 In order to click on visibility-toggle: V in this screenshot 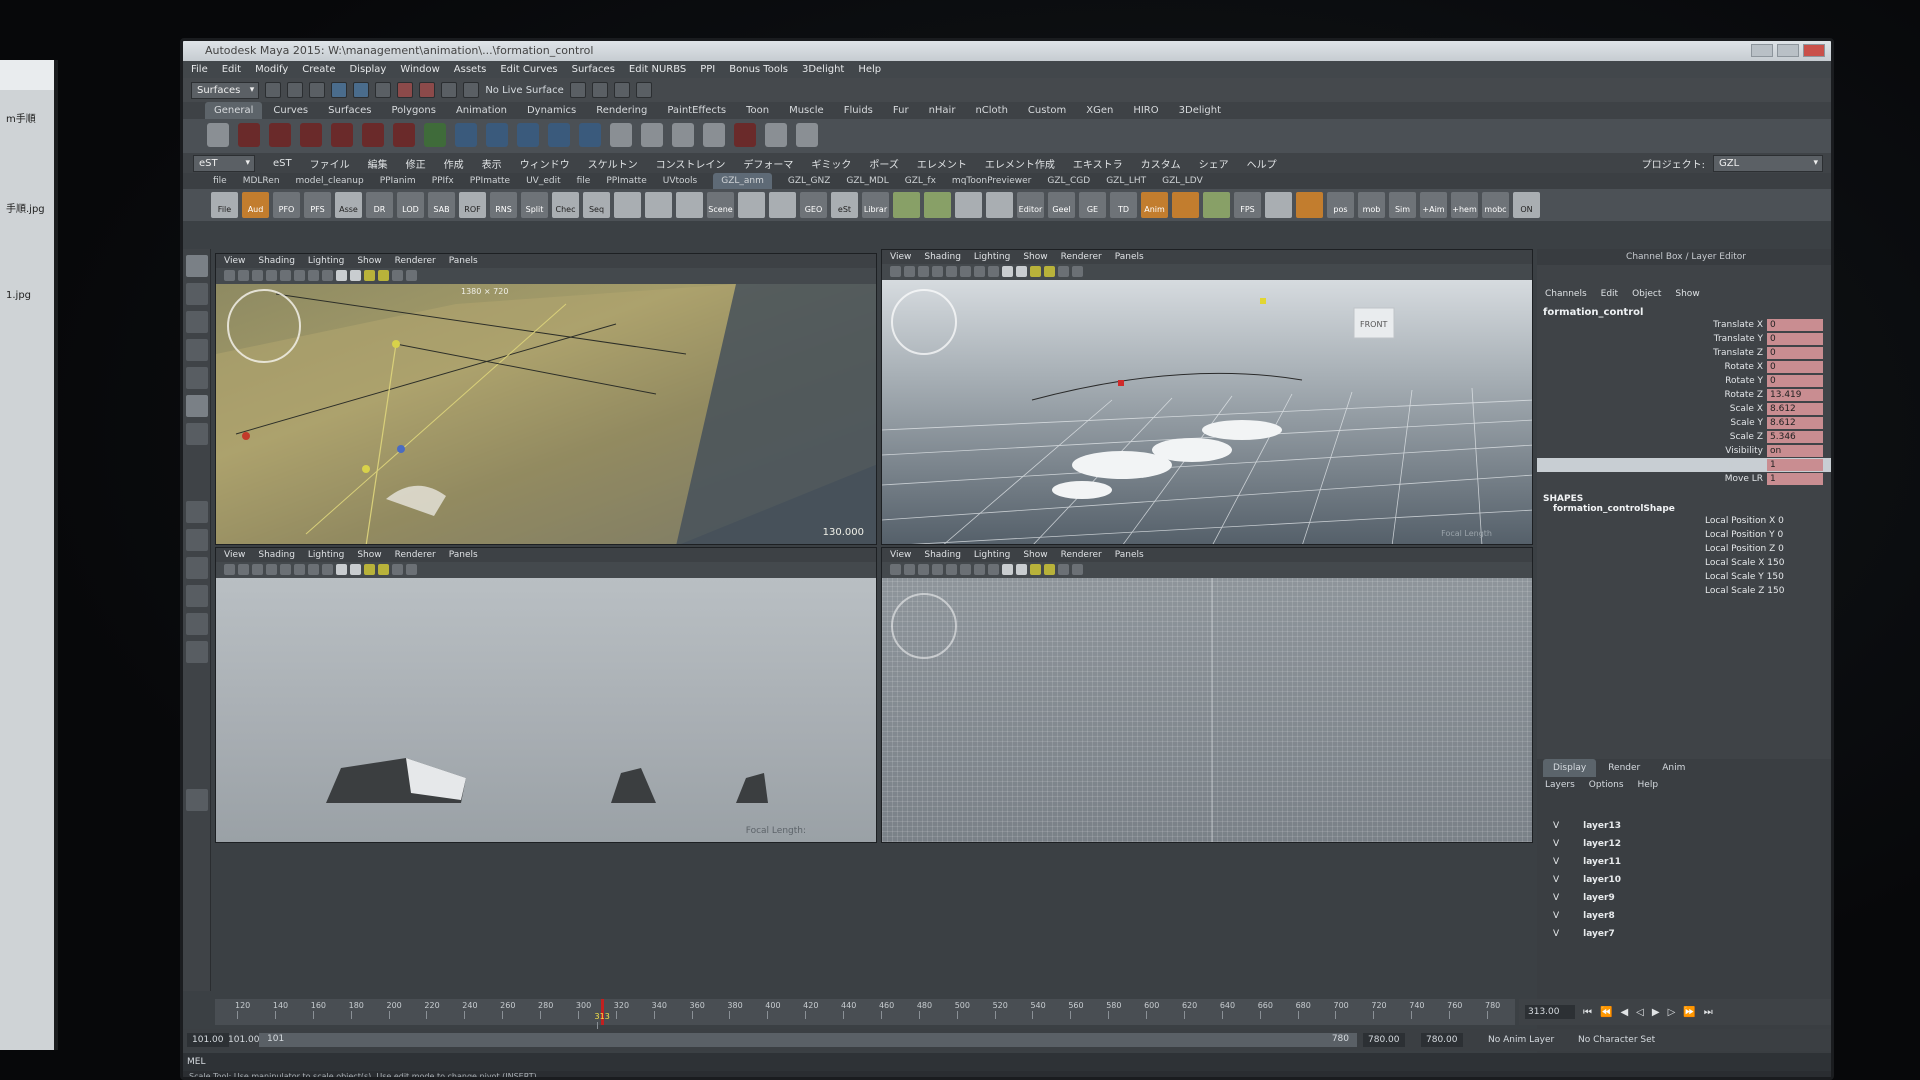, I will do `click(1556, 826)`.